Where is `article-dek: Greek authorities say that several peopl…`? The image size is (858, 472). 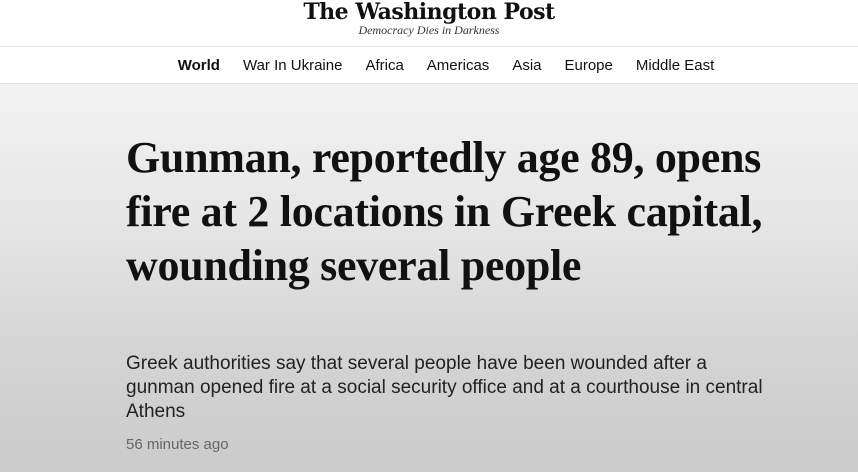
article-dek: Greek authorities say that several peopl… is located at coordinates (444, 387).